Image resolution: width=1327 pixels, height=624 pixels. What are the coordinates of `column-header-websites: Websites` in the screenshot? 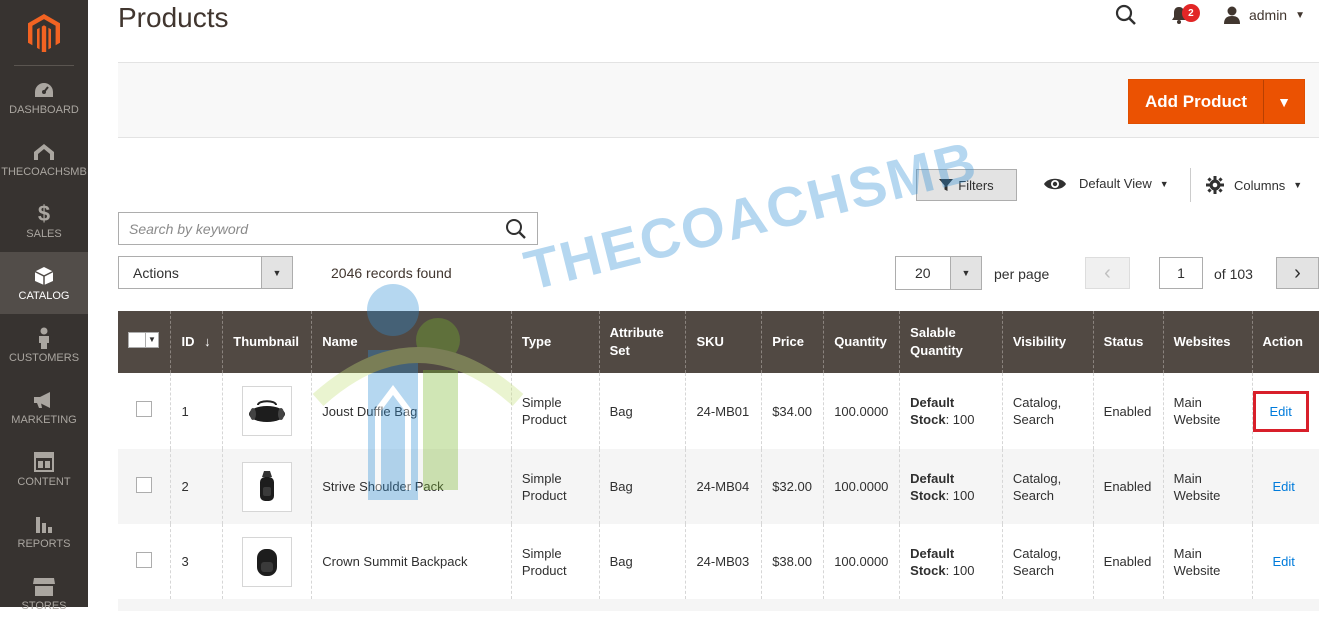 It's located at (1207, 342).